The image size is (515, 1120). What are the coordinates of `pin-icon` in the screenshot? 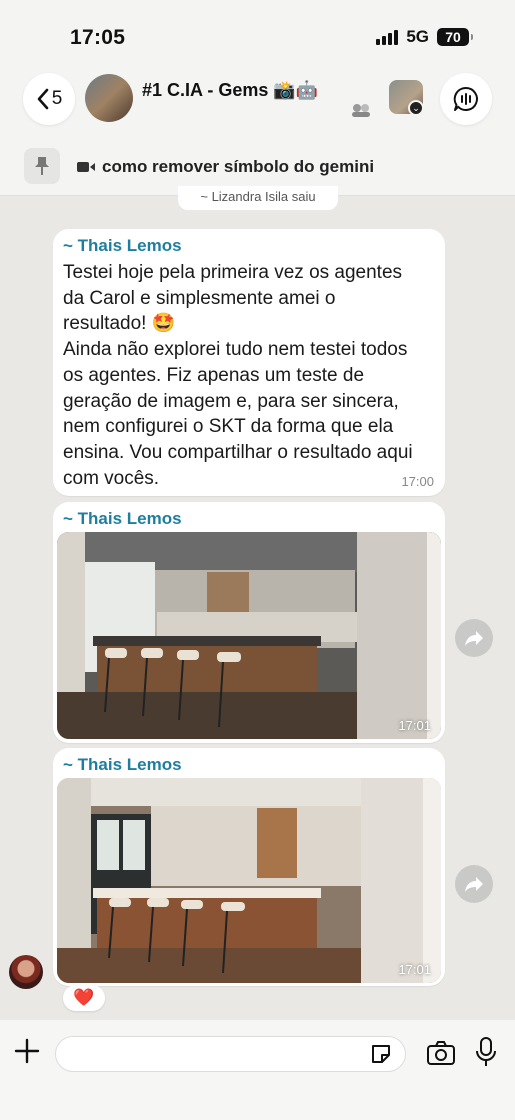 It's located at (42, 166).